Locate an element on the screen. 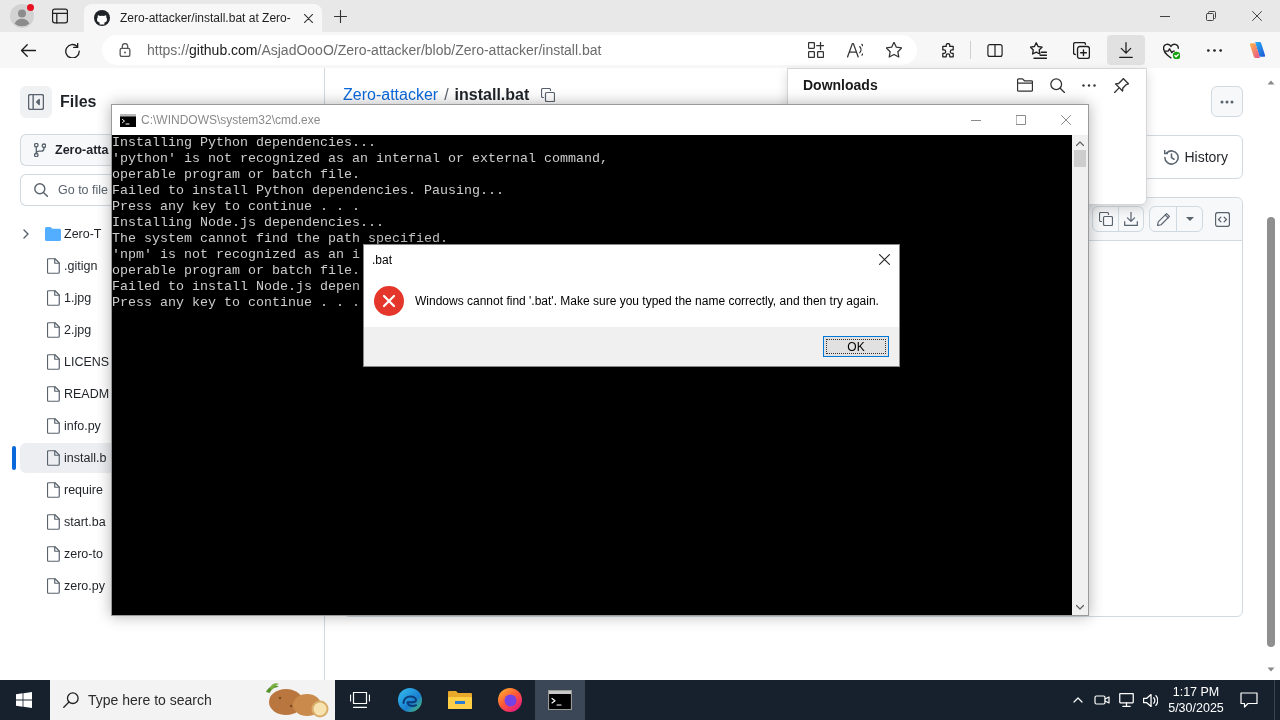 Image resolution: width=1280 pixels, height=720 pixels. video-call-icon is located at coordinates (1102, 700).